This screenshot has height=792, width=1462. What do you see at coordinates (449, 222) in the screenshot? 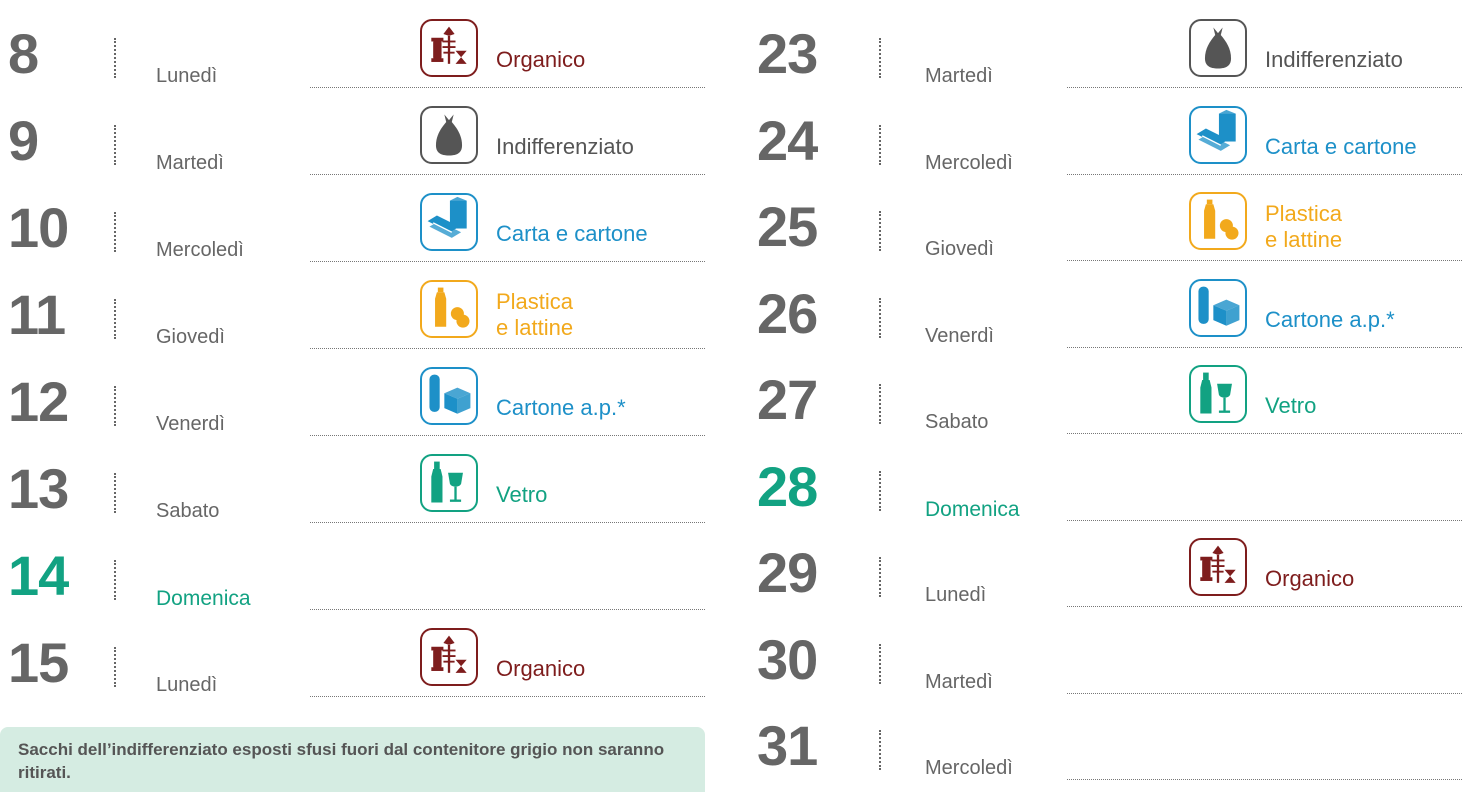
I see `paper-icon` at bounding box center [449, 222].